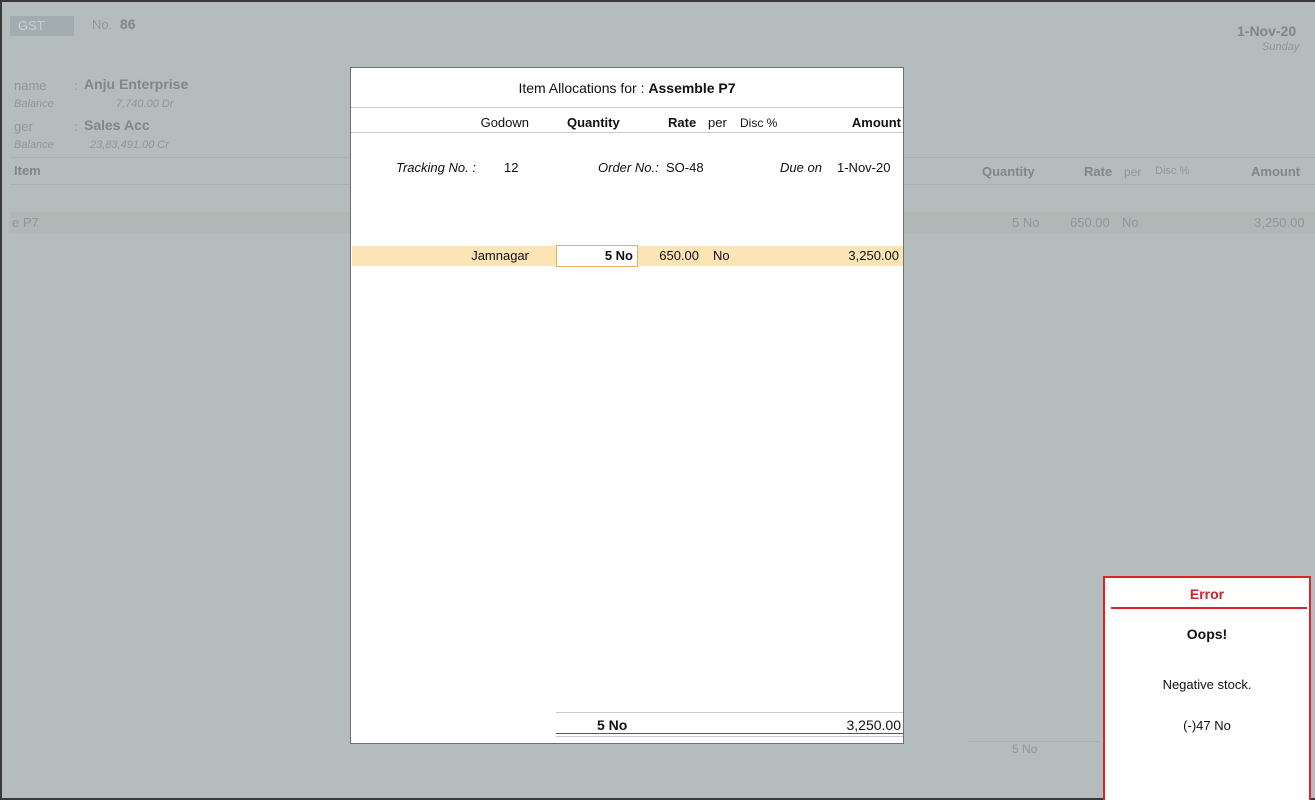 This screenshot has width=1315, height=800. What do you see at coordinates (682, 122) in the screenshot?
I see `col-header-rate: Rate` at bounding box center [682, 122].